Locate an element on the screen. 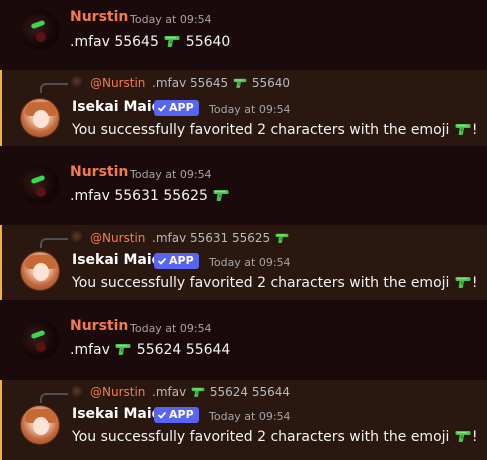  reply-preview: .mfav 55645 55640 is located at coordinates (221, 83).